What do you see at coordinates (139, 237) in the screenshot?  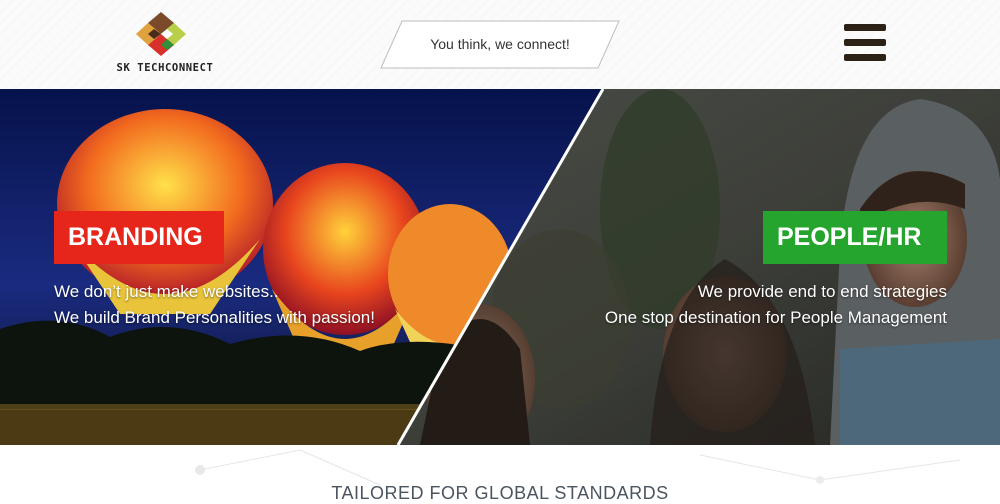 I see `branding-badge: BRANDING` at bounding box center [139, 237].